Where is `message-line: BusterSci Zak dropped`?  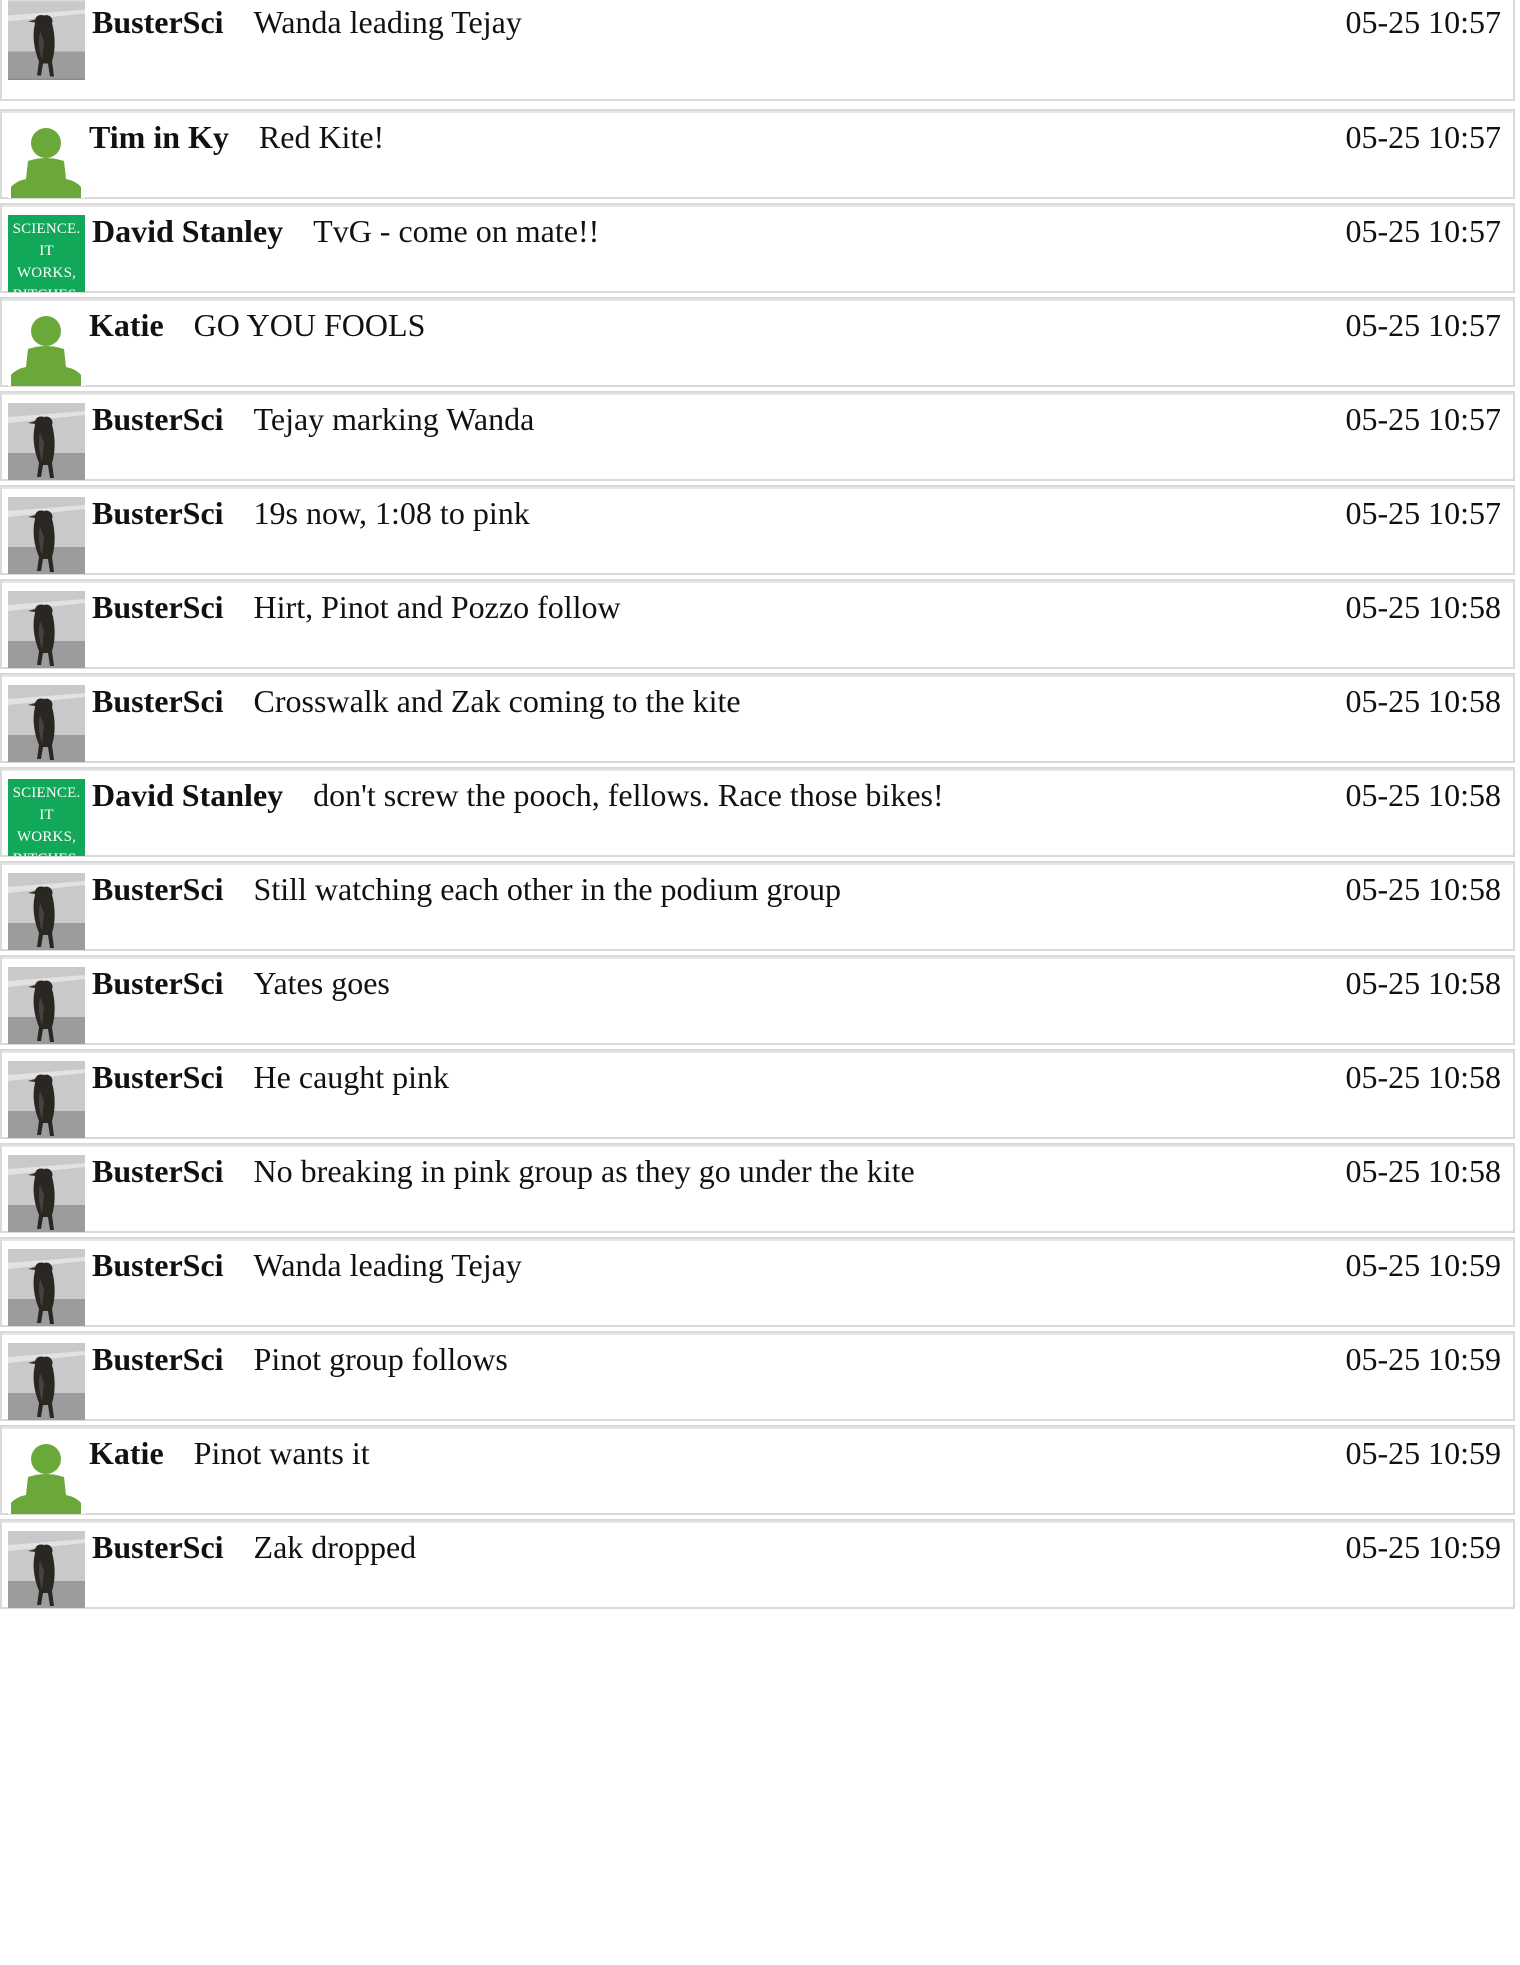 message-line: BusterSci Zak dropped is located at coordinates (254, 1547).